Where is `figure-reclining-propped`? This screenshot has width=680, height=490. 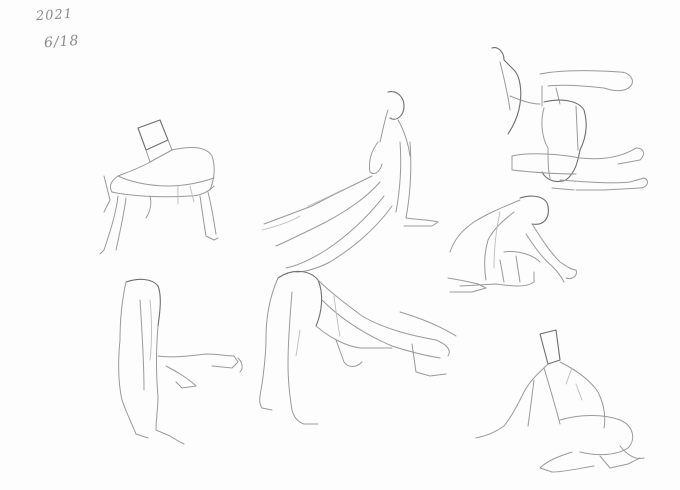
figure-reclining-propped is located at coordinates (350, 182).